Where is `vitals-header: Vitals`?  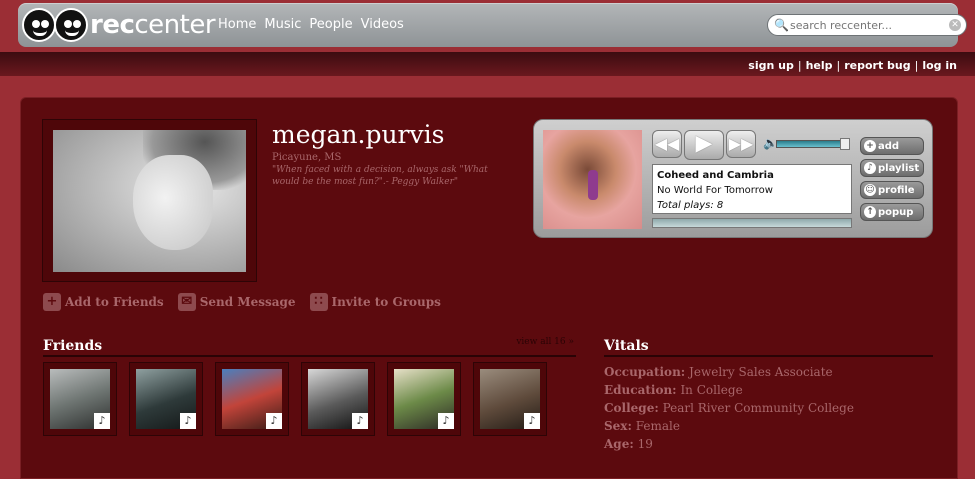 vitals-header: Vitals is located at coordinates (768, 346).